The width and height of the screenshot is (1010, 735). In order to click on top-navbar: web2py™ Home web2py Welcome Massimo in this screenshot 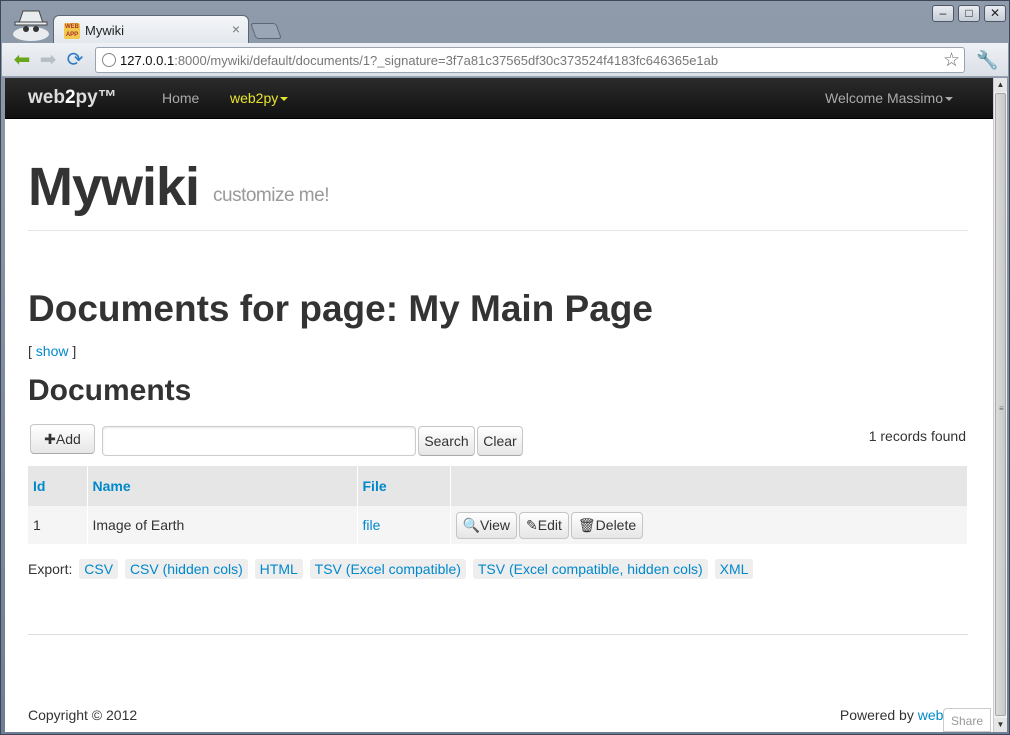, I will do `click(499, 98)`.